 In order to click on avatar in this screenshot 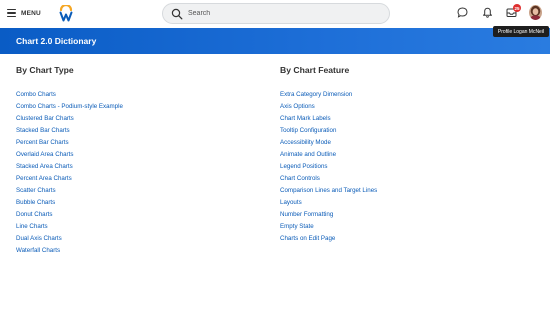, I will do `click(535, 12)`.